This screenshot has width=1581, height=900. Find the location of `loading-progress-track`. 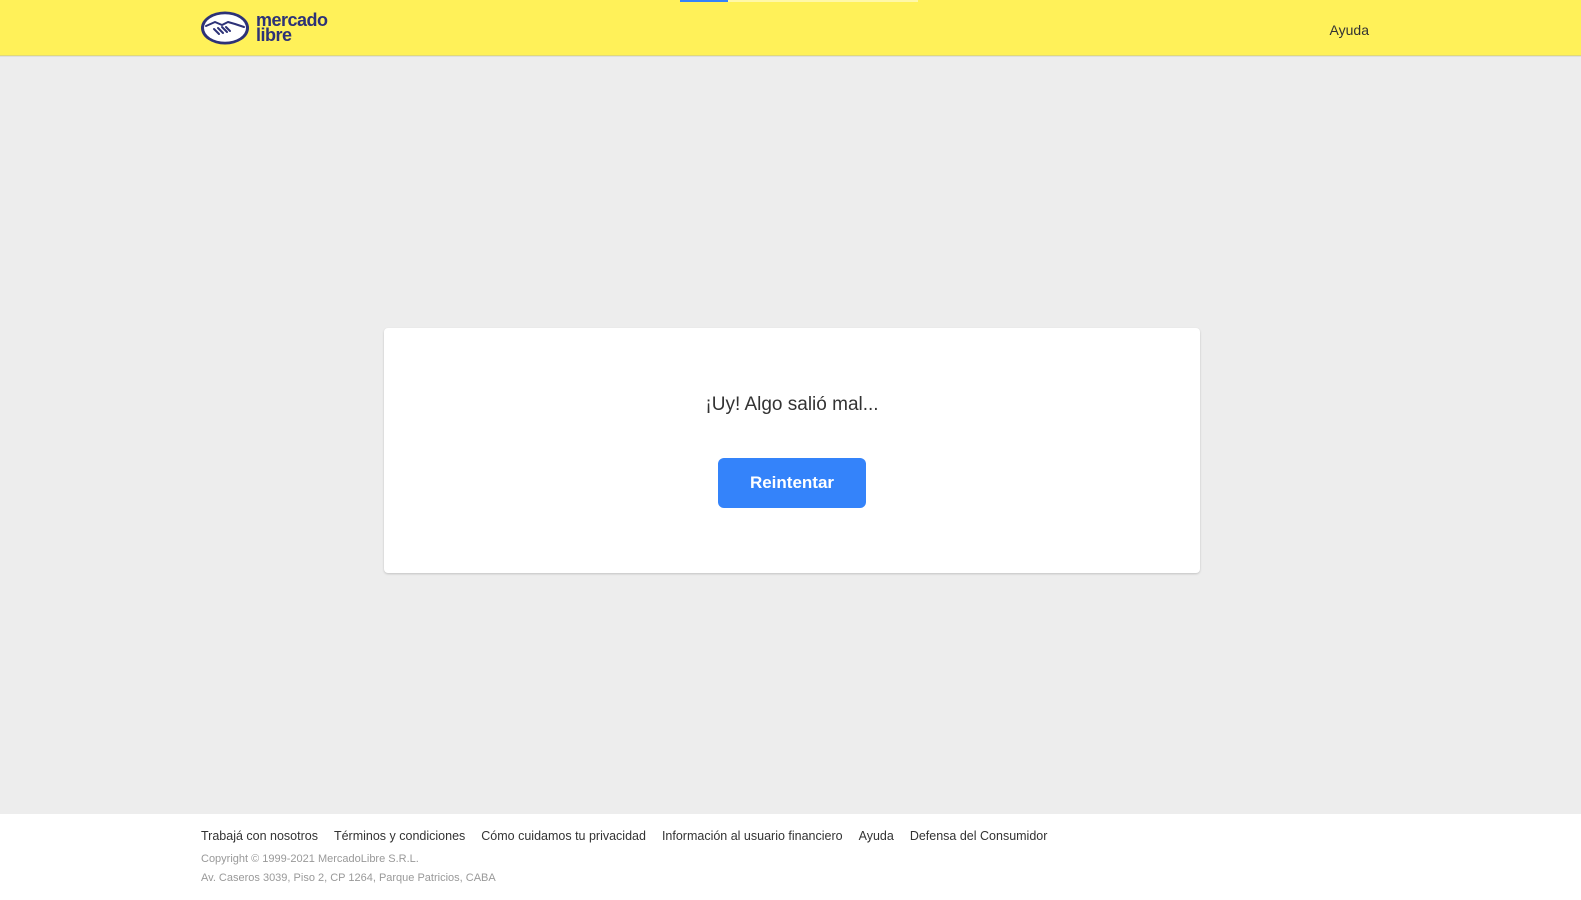

loading-progress-track is located at coordinates (823, 1).